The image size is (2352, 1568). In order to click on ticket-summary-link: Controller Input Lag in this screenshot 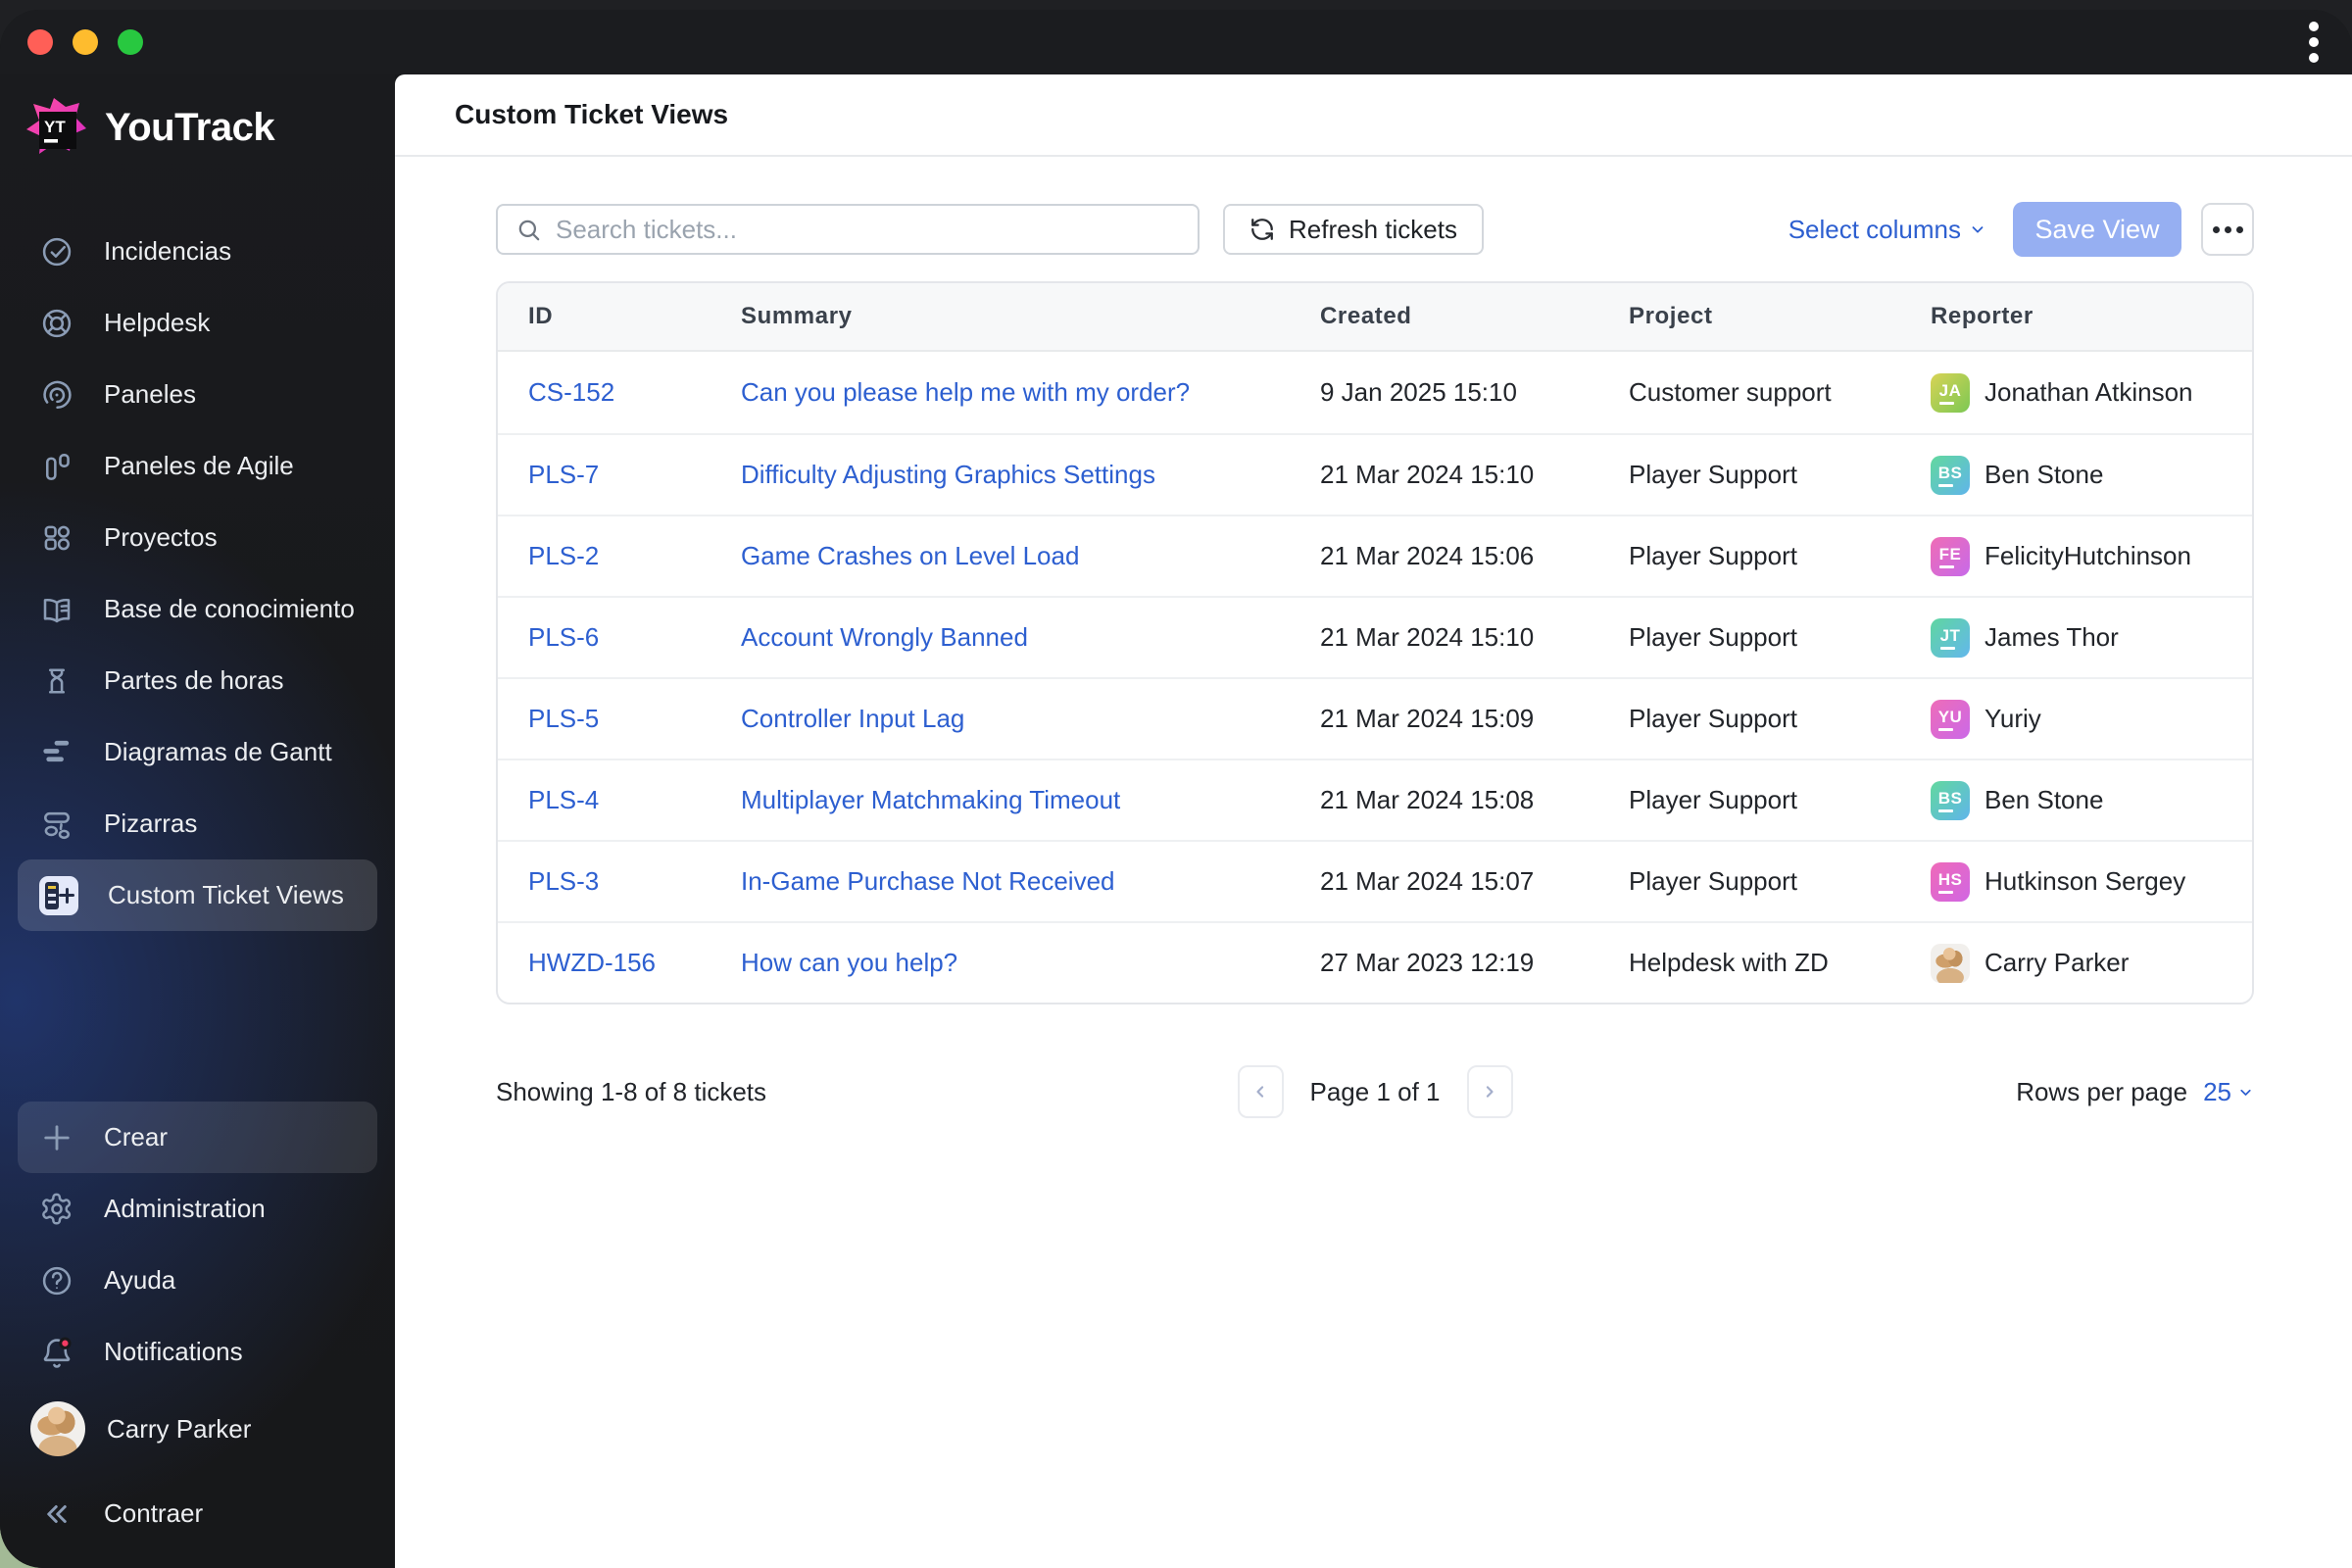, I will do `click(852, 718)`.